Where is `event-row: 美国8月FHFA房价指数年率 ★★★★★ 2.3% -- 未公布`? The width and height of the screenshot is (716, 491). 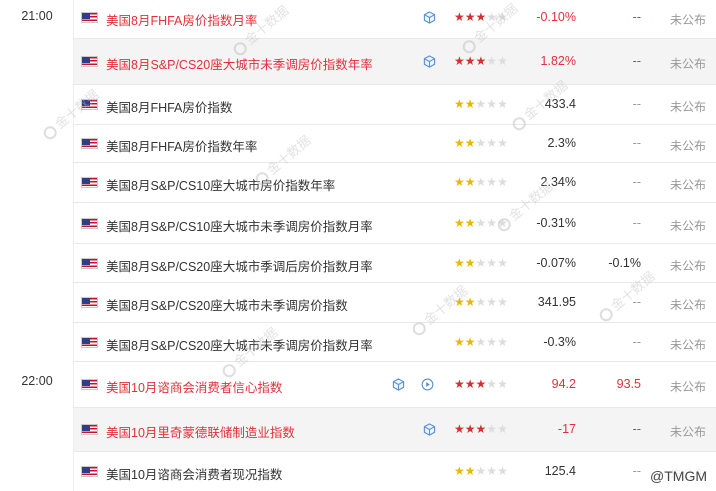 event-row: 美国8月FHFA房价指数年率 ★★★★★ 2.3% -- 未公布 is located at coordinates (395, 144).